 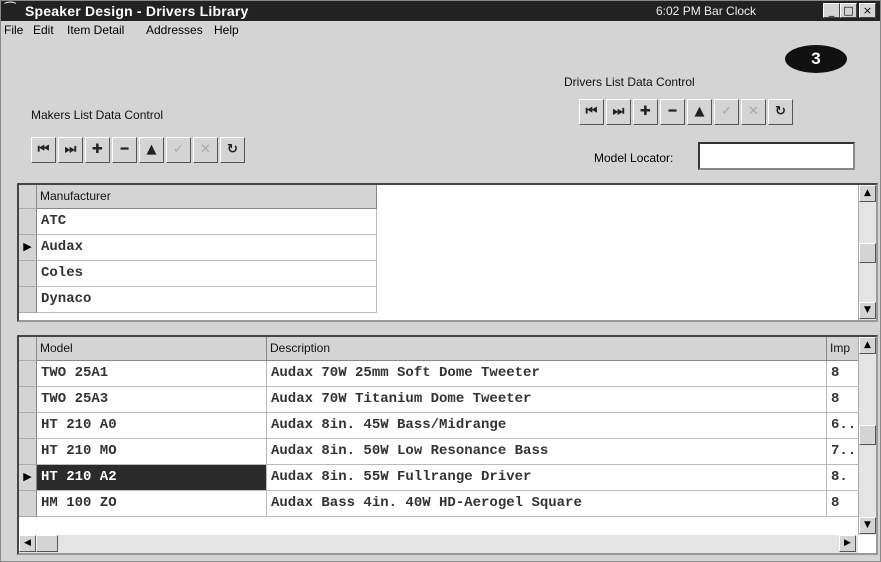 I want to click on model-header: Model, so click(x=152, y=349).